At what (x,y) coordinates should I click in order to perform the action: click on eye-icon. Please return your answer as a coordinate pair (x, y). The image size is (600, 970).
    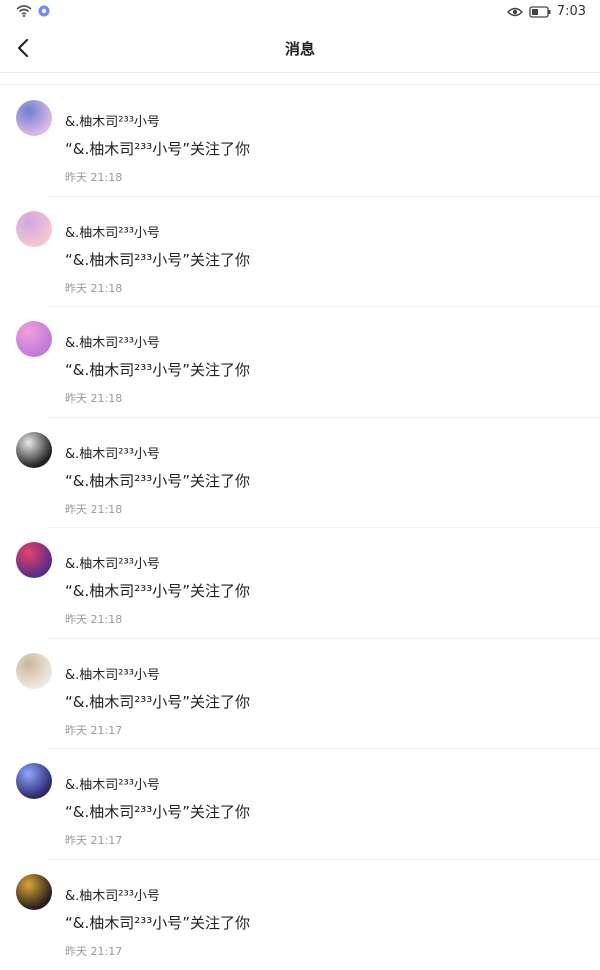
    Looking at the image, I should click on (515, 12).